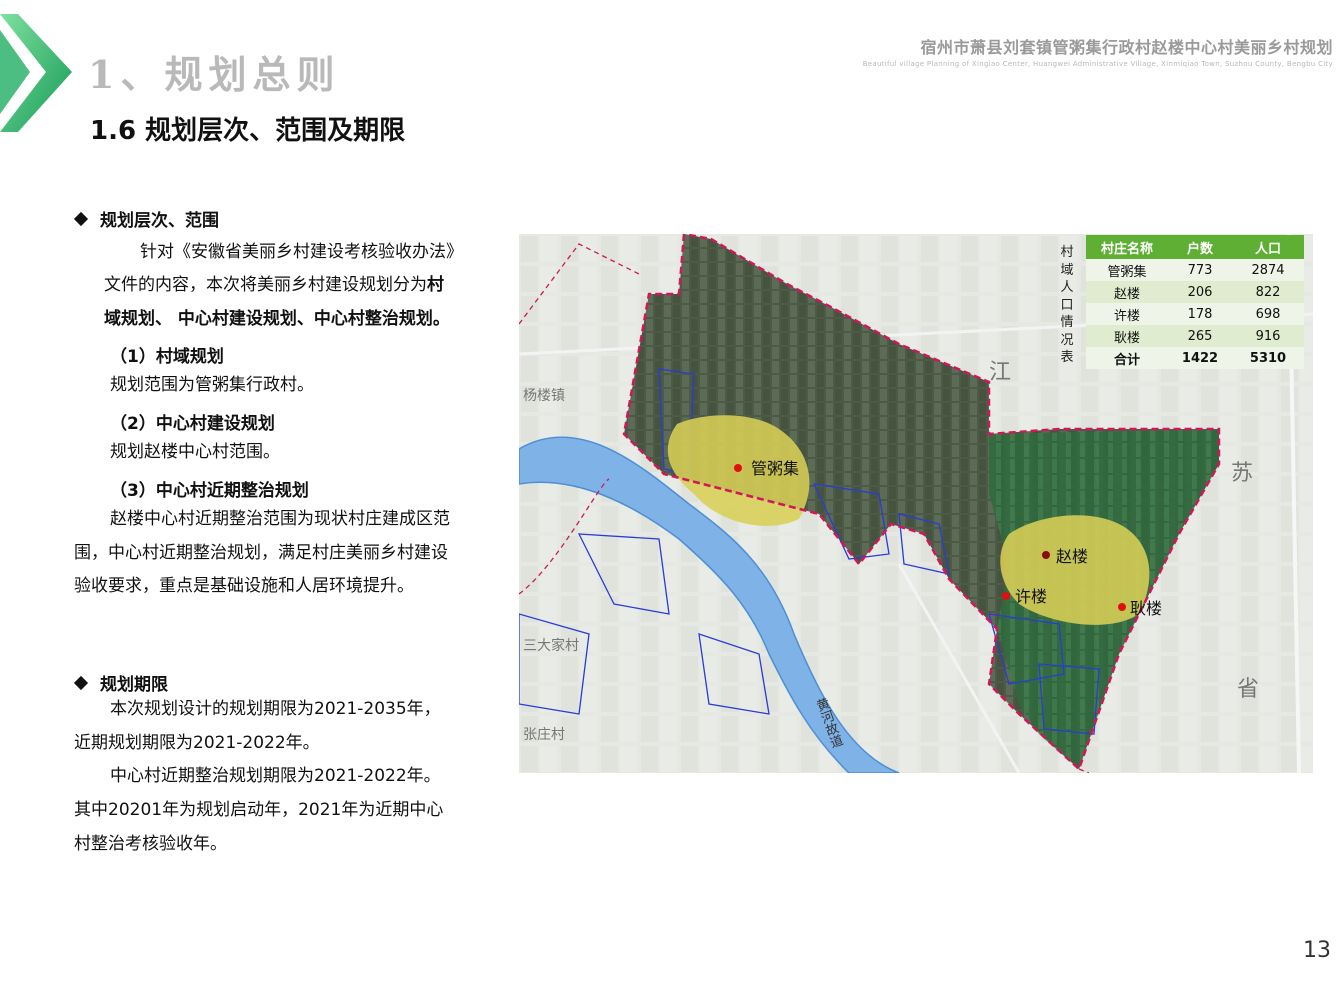  Describe the element at coordinates (261, 553) in the screenshot. I see `sub3-line2: 围，中心村近期整治规划，满足村庄美丽乡村建设` at that location.